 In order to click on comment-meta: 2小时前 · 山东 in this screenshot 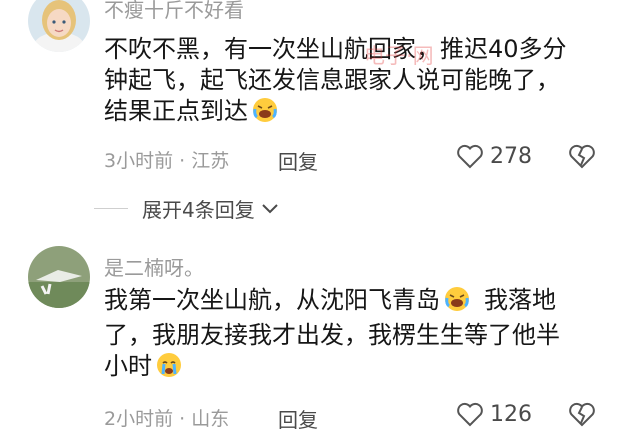, I will do `click(166, 417)`.